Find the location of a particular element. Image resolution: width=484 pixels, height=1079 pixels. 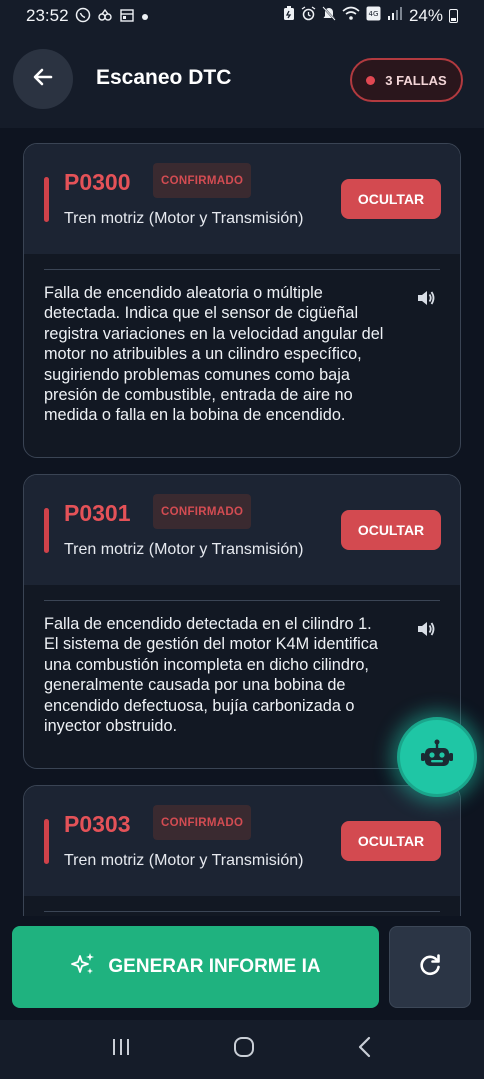

arrow-left-icon is located at coordinates (43, 79).